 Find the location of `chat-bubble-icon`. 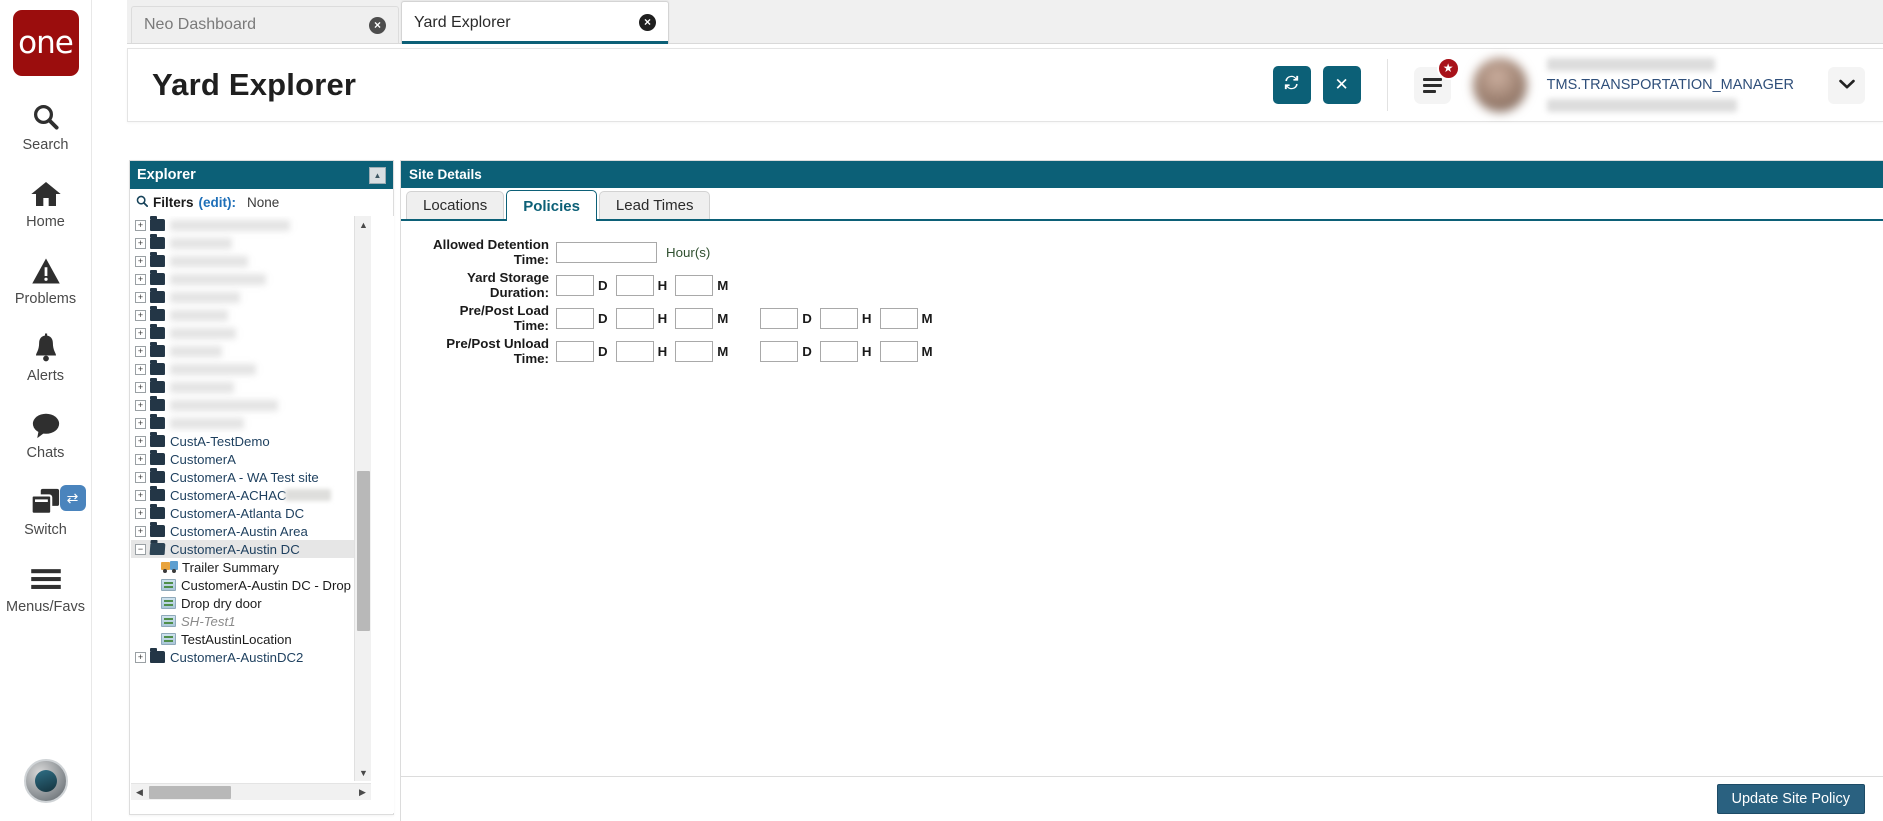

chat-bubble-icon is located at coordinates (46, 425).